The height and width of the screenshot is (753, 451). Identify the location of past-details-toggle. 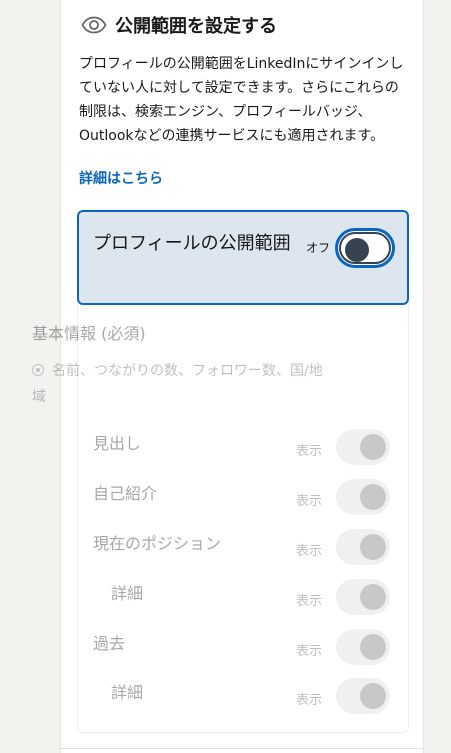
(363, 696).